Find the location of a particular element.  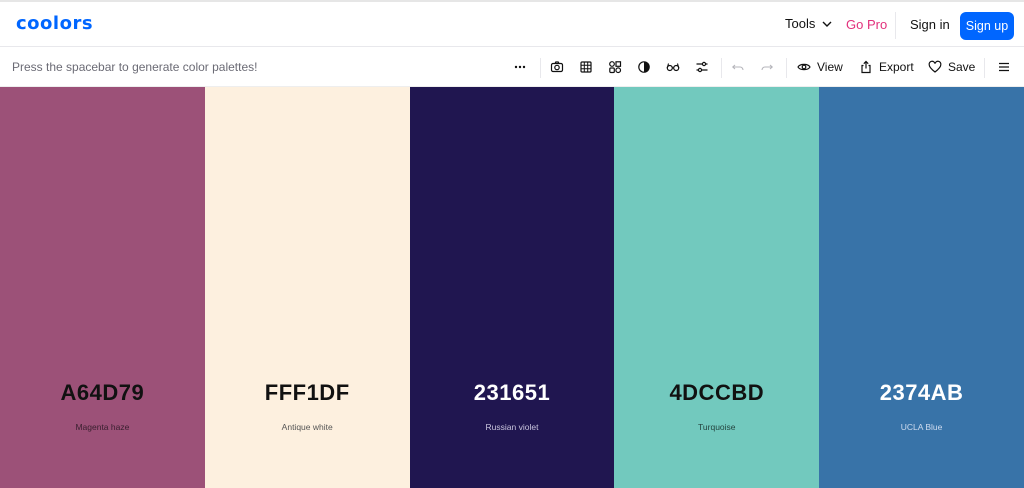

camera-icon is located at coordinates (557, 67).